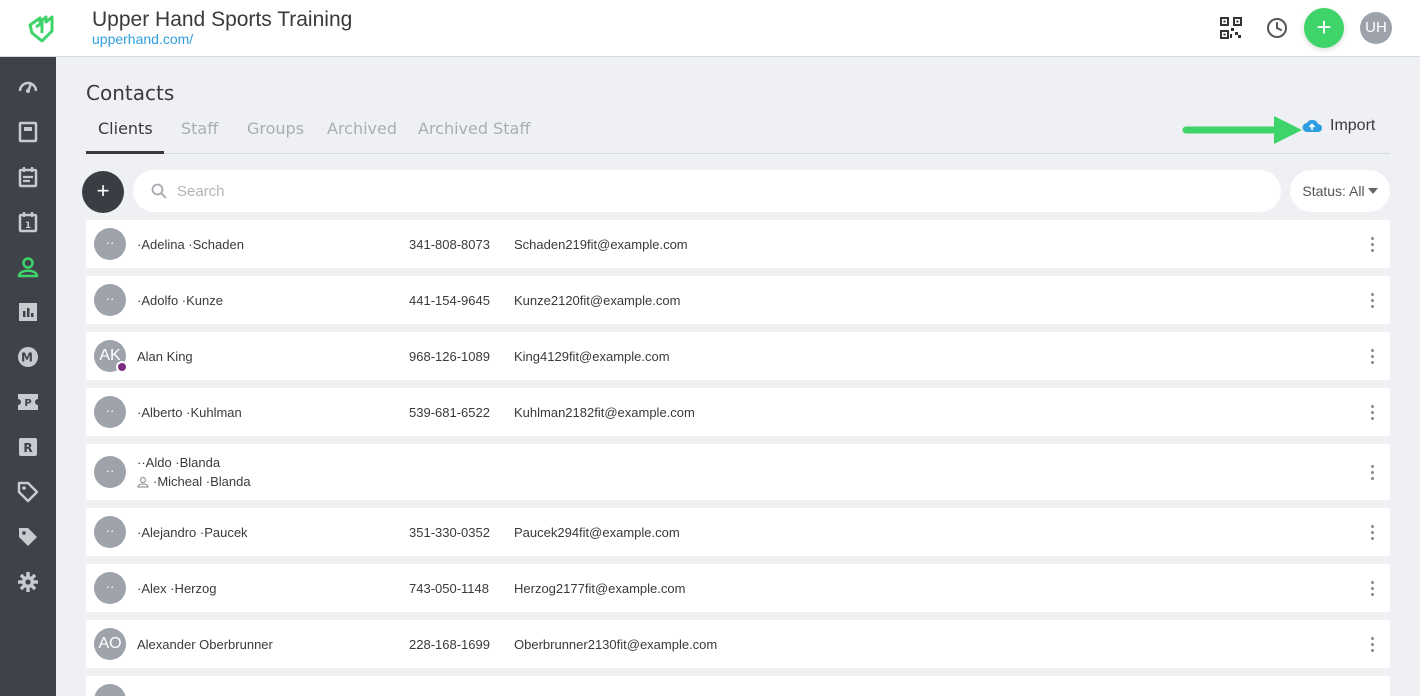 This screenshot has height=696, width=1420. Describe the element at coordinates (192, 532) in the screenshot. I see `client-name: ·Alejandro ·Paucek` at that location.